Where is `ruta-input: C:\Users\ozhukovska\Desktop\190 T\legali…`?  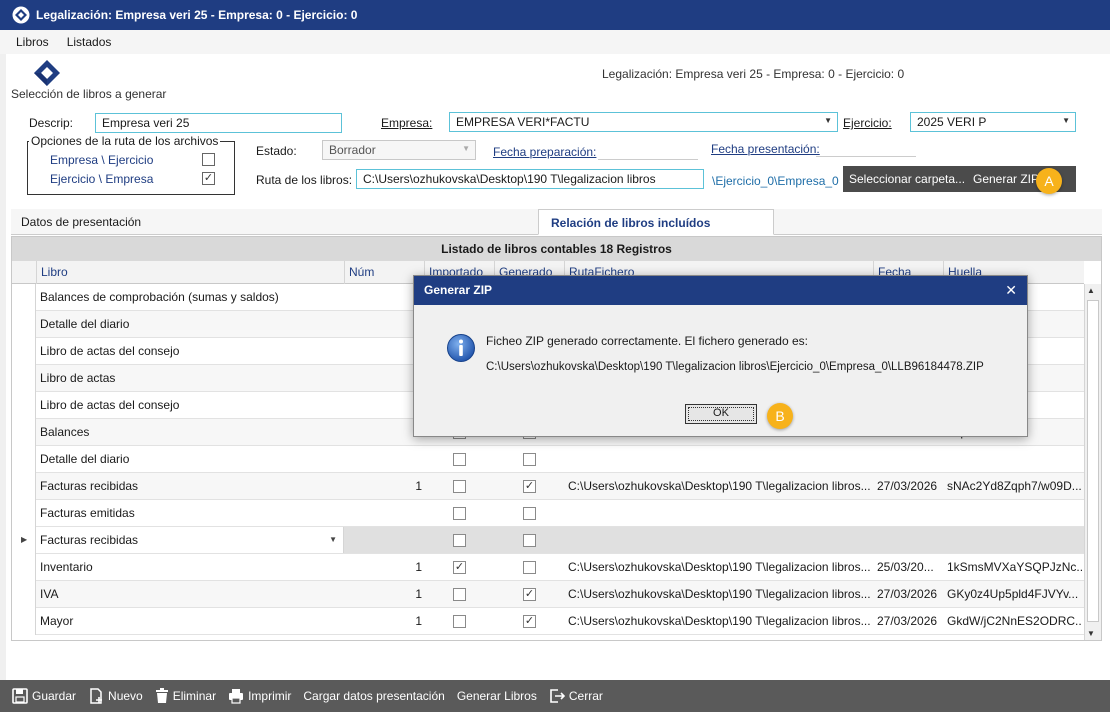 ruta-input: C:\Users\ozhukovska\Desktop\190 T\legali… is located at coordinates (530, 179).